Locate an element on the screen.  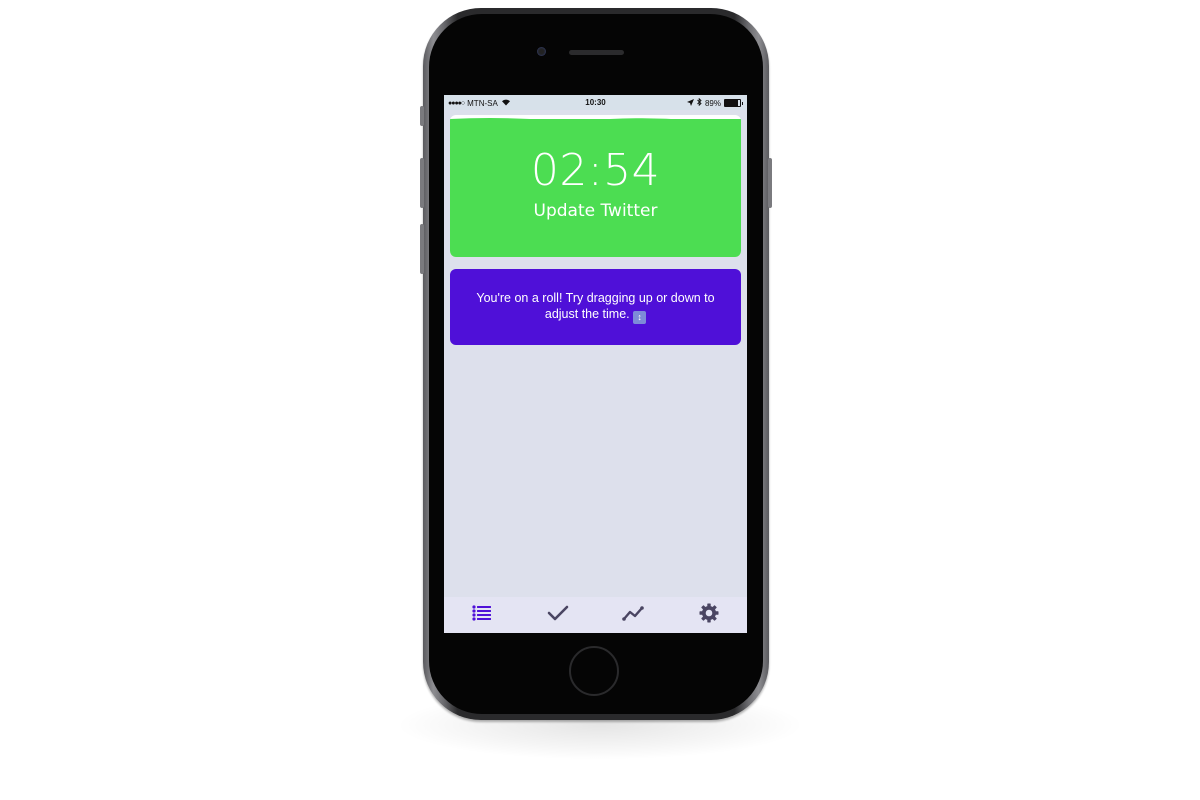
home-button is located at coordinates (594, 671).